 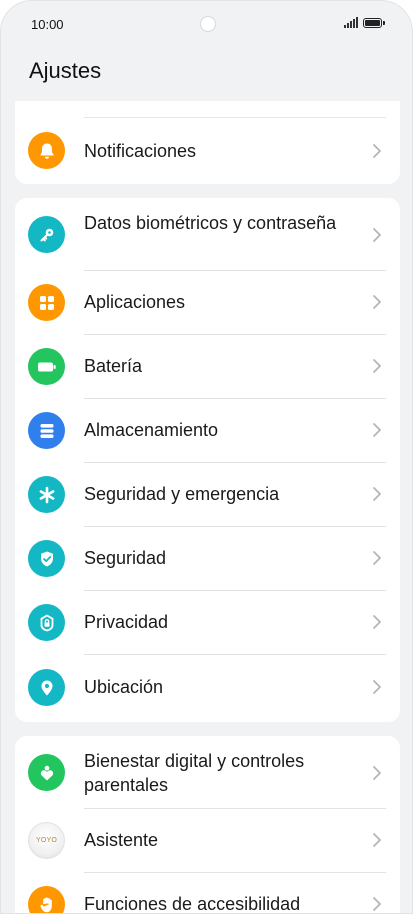 What do you see at coordinates (210, 223) in the screenshot?
I see `settings-item-label: Datos biométricos y contraseña` at bounding box center [210, 223].